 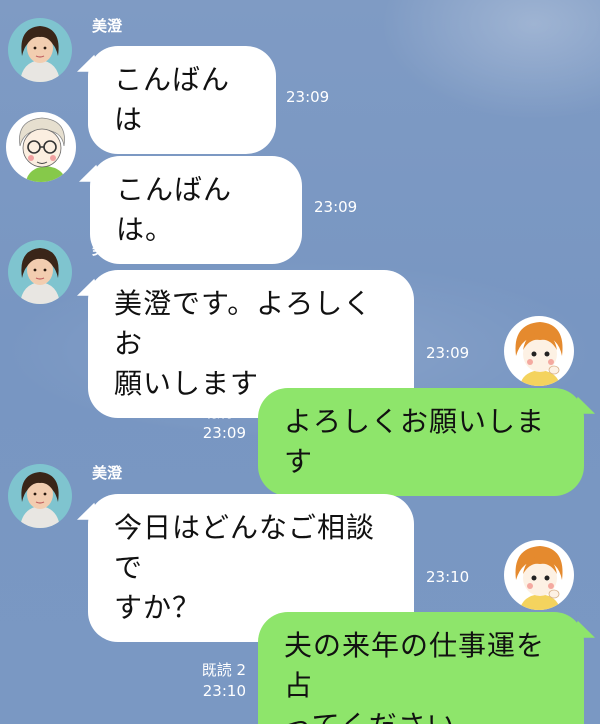 What do you see at coordinates (245, 547) in the screenshot?
I see `message-text-line: 今日はどんなご相談で` at bounding box center [245, 547].